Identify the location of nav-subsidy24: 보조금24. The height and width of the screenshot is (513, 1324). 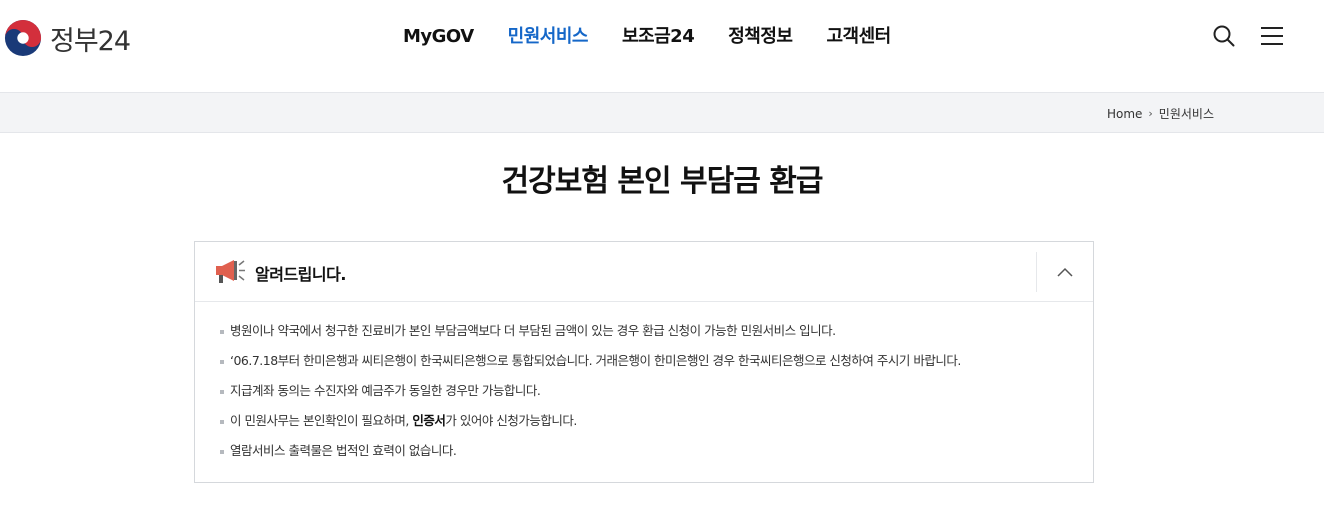
(658, 37).